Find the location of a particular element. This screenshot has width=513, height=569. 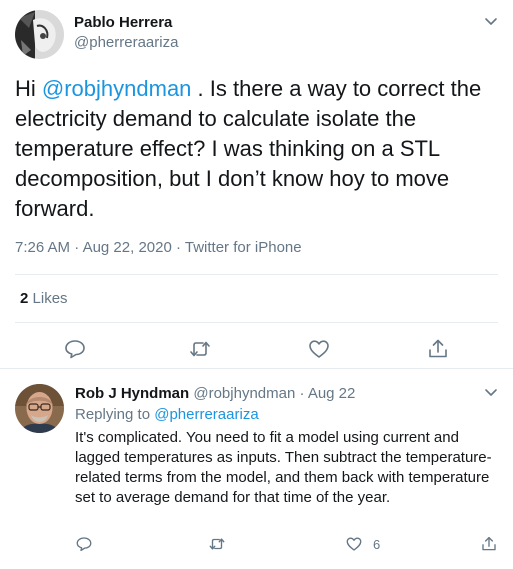

tweet-time: 7:26 AM is located at coordinates (42, 247).